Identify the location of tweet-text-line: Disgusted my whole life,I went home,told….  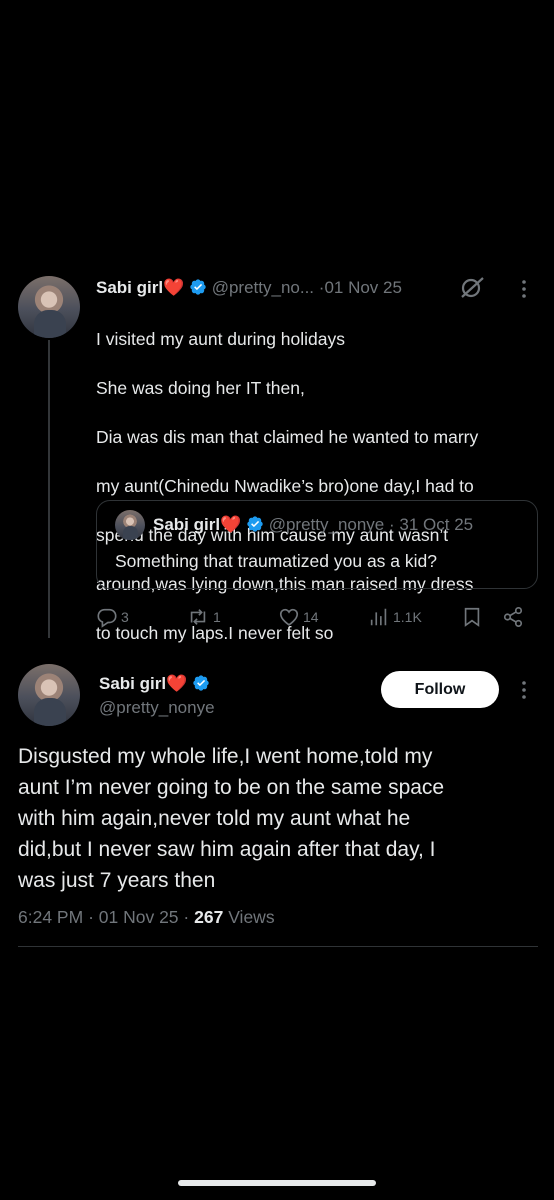
(225, 756).